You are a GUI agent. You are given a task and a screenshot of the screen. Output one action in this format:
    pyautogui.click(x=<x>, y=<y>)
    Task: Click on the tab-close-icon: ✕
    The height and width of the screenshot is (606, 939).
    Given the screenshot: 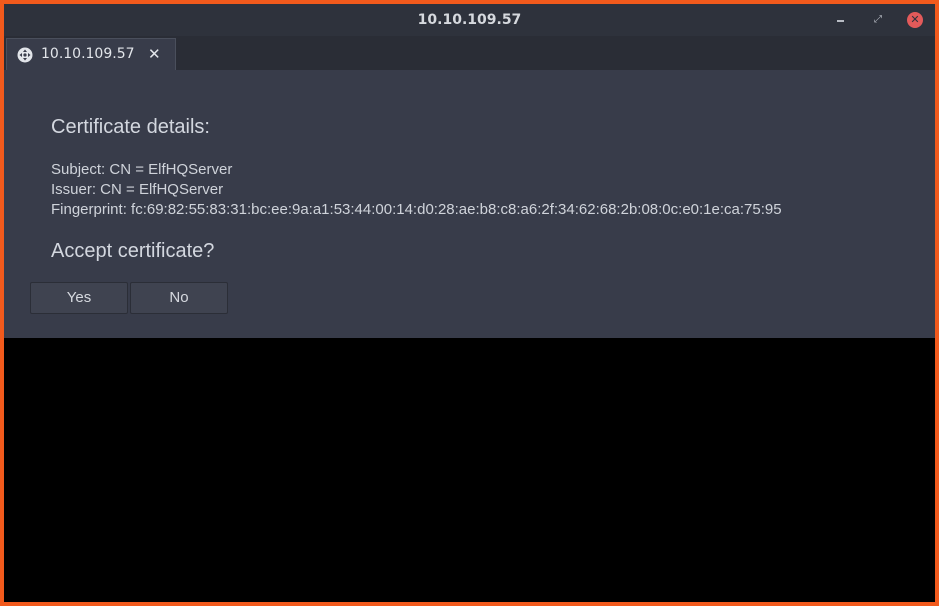 What is the action you would take?
    pyautogui.click(x=154, y=54)
    